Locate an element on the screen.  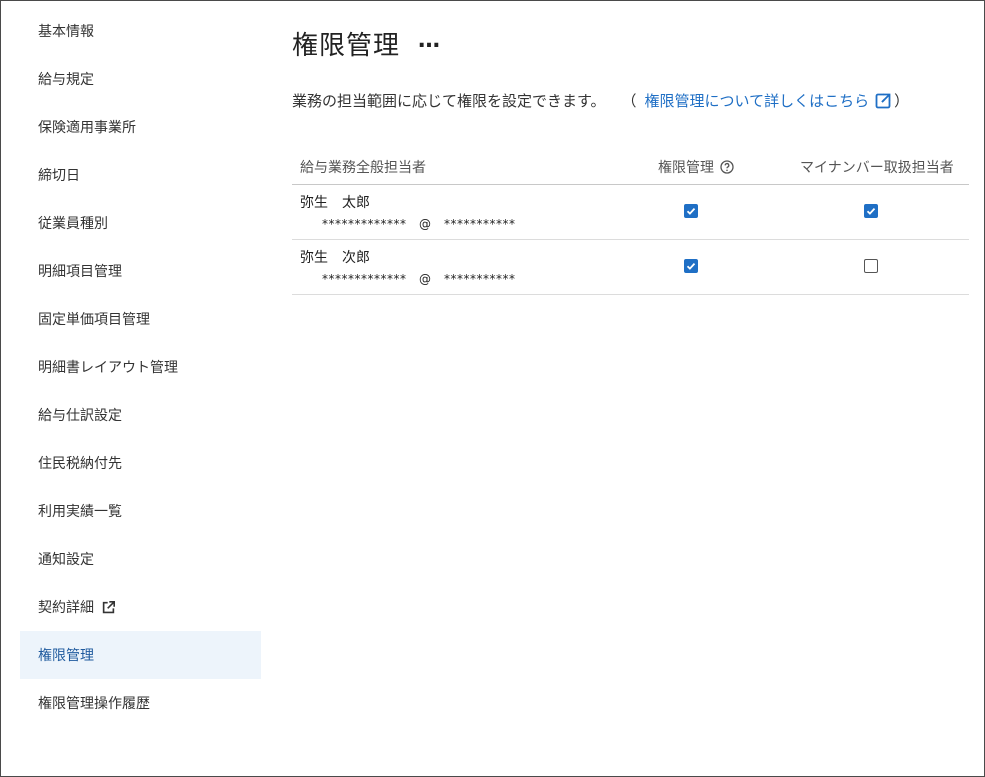
sidebar-item-statement-layout: 明細書レイアウト管理 is located at coordinates (140, 367).